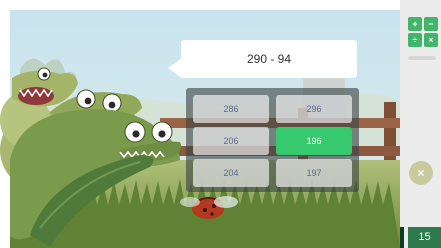 This screenshot has width=441, height=248. I want to click on answer-button: 296, so click(314, 109).